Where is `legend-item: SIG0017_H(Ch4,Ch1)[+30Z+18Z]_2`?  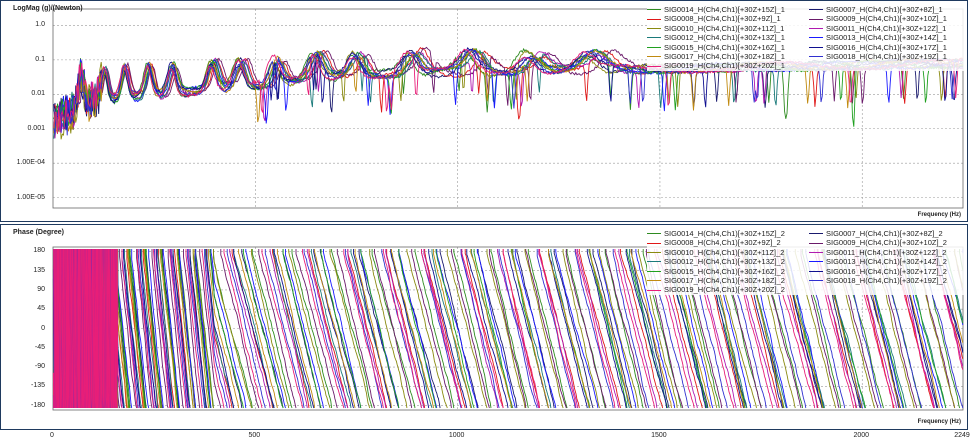
legend-item: SIG0017_H(Ch4,Ch1)[+30Z+18Z]_2 is located at coordinates (725, 280).